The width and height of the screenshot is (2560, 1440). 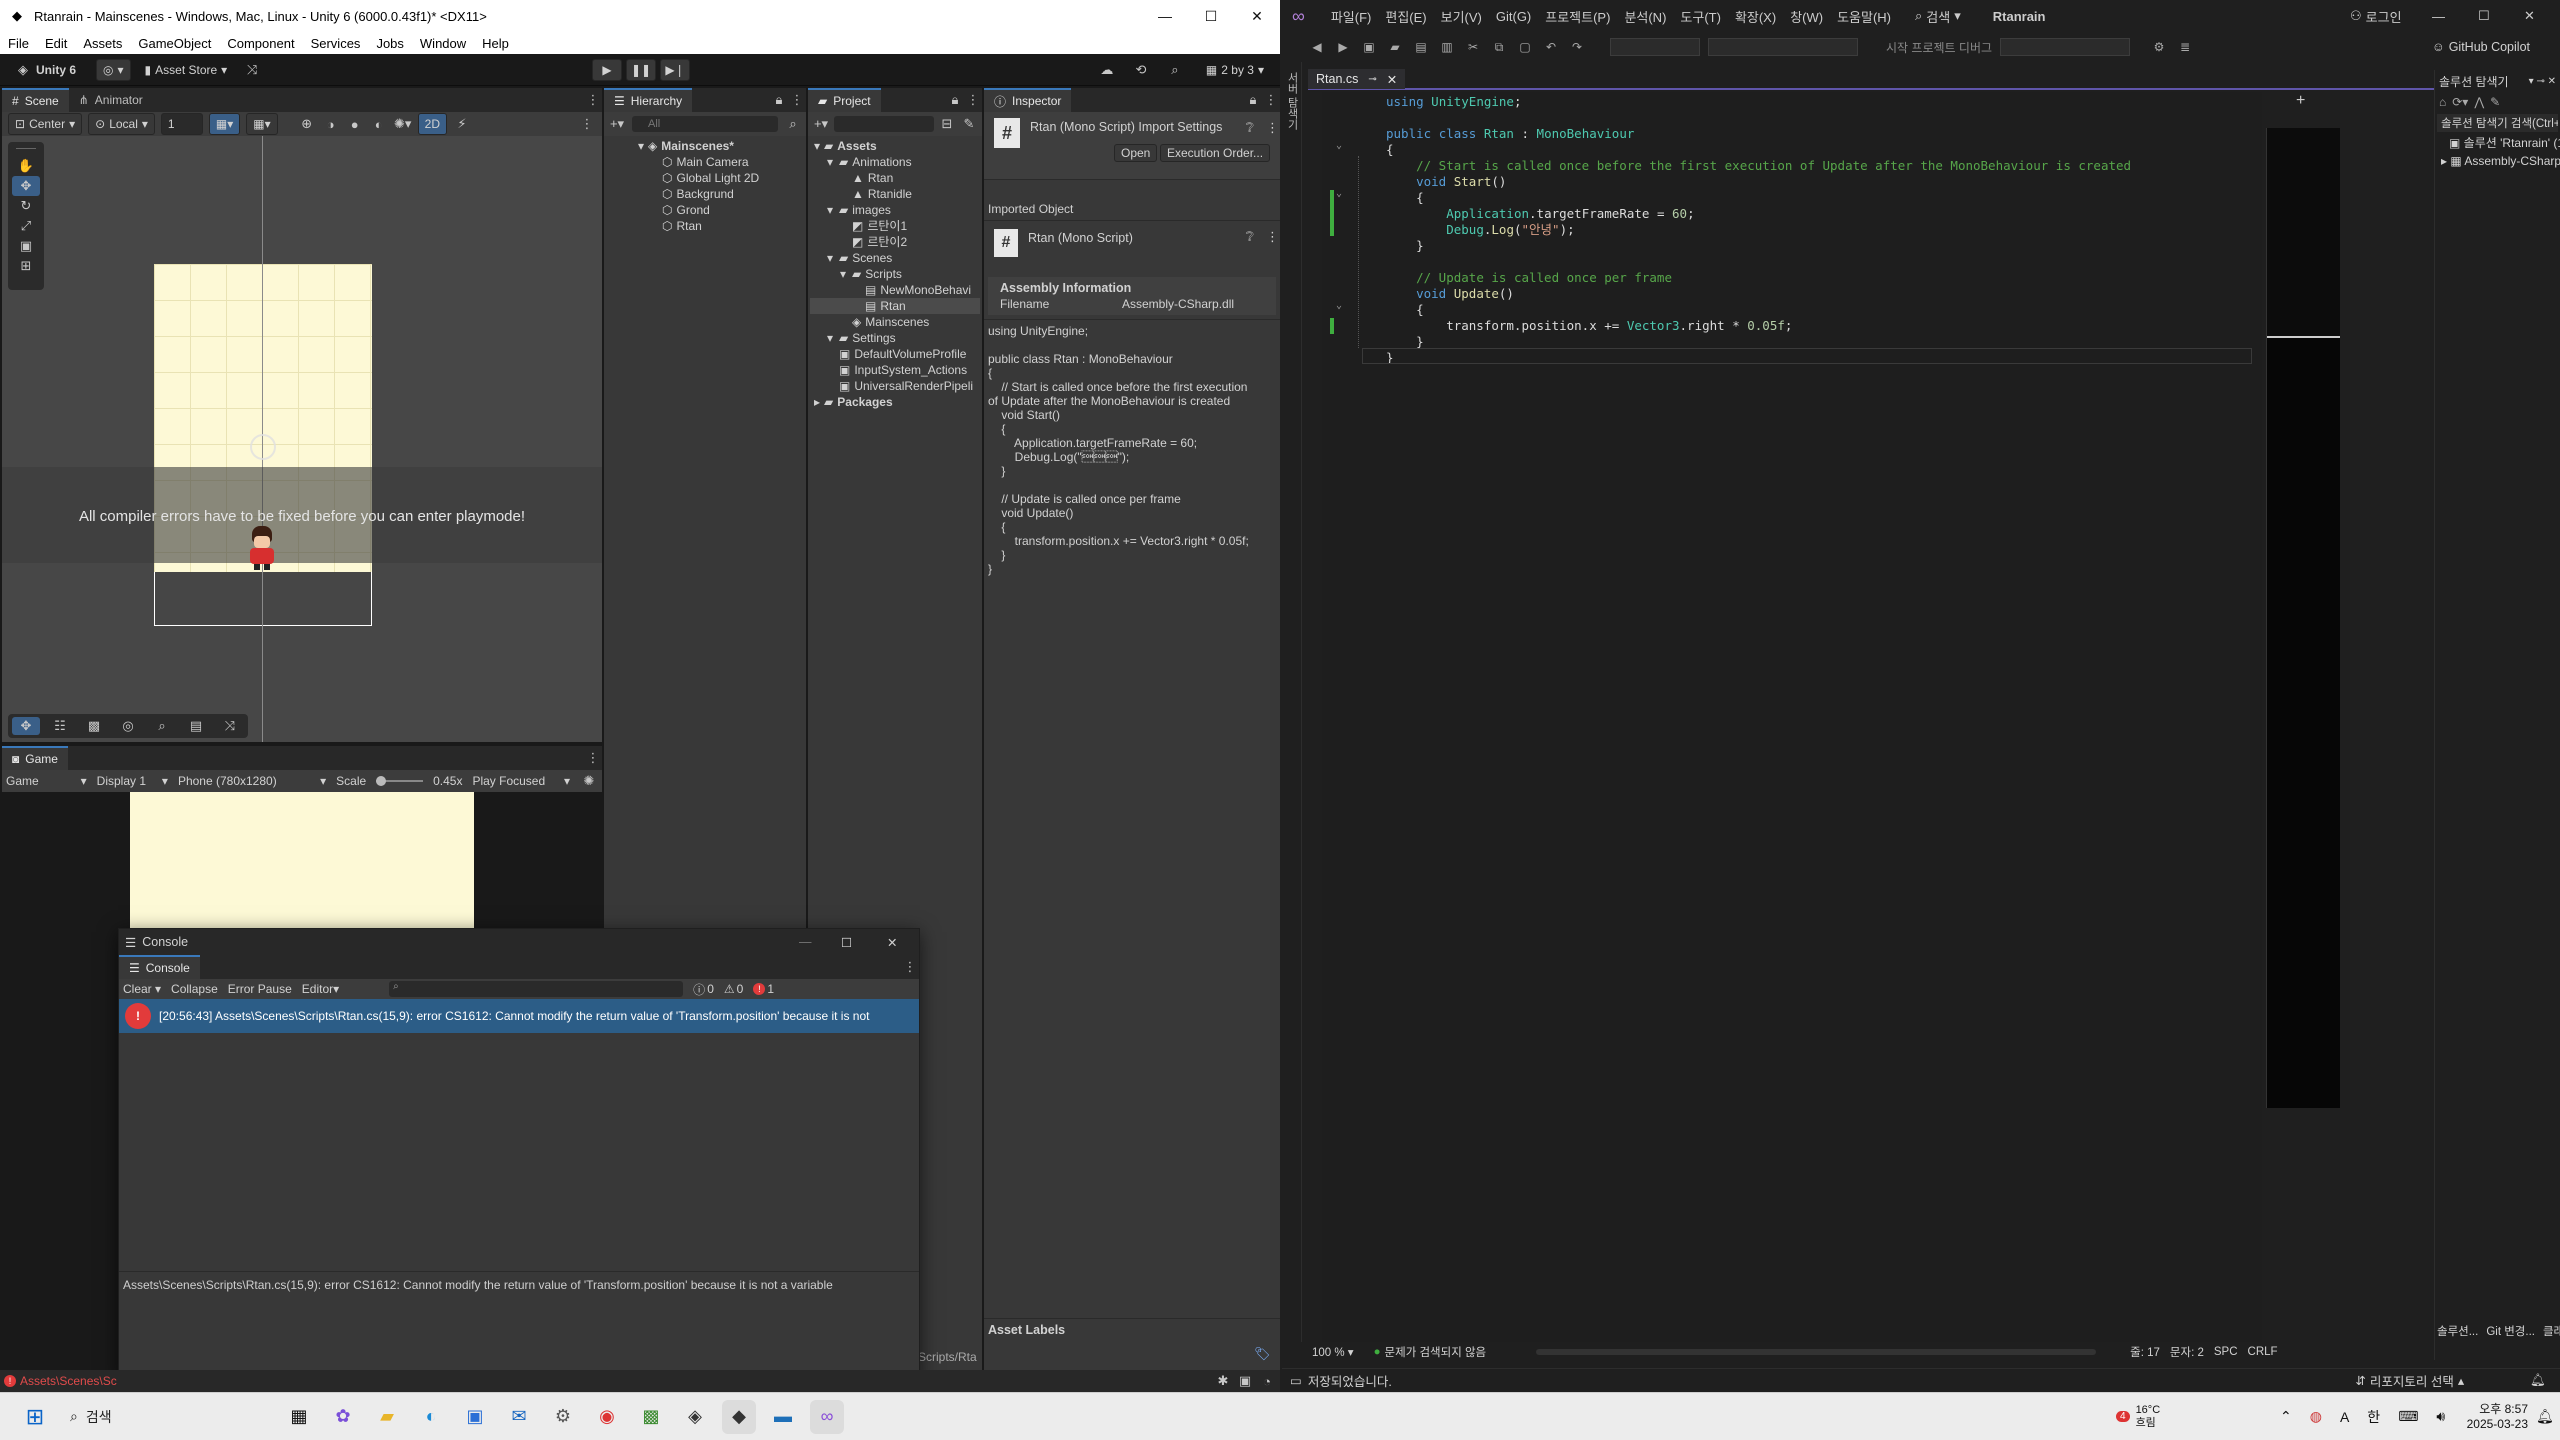 I want to click on store-icon: ▣, so click(x=475, y=1417).